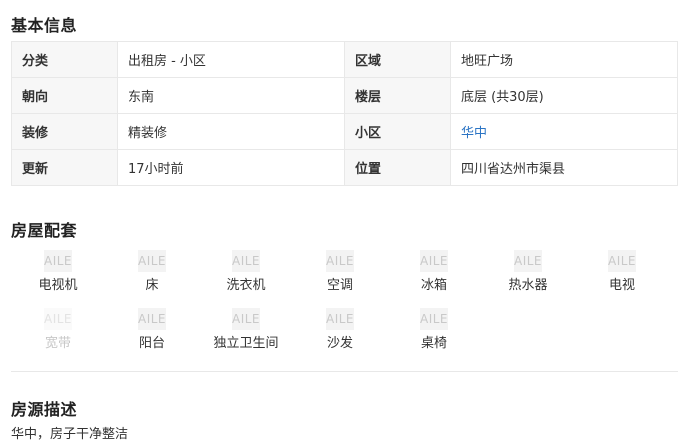 The width and height of the screenshot is (678, 443). What do you see at coordinates (563, 167) in the screenshot?
I see `row-value: 四川省达州市渠县` at bounding box center [563, 167].